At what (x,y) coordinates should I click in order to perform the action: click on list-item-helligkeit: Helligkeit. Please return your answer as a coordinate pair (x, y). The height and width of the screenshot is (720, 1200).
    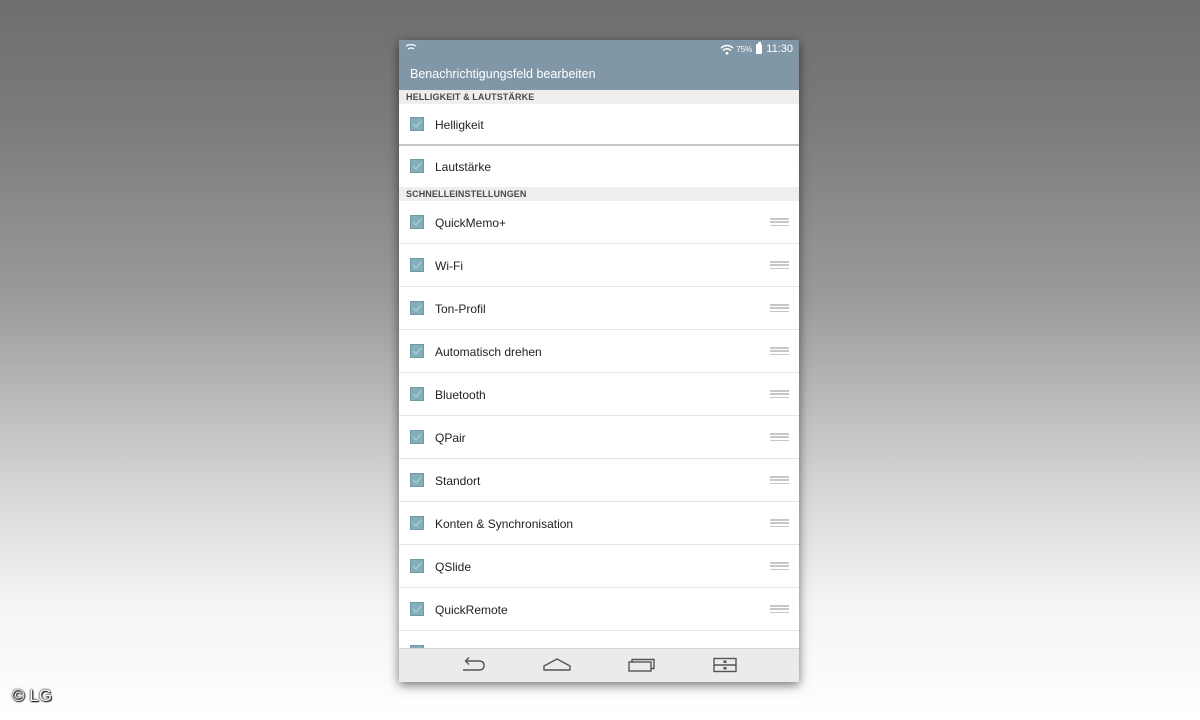
    Looking at the image, I should click on (599, 124).